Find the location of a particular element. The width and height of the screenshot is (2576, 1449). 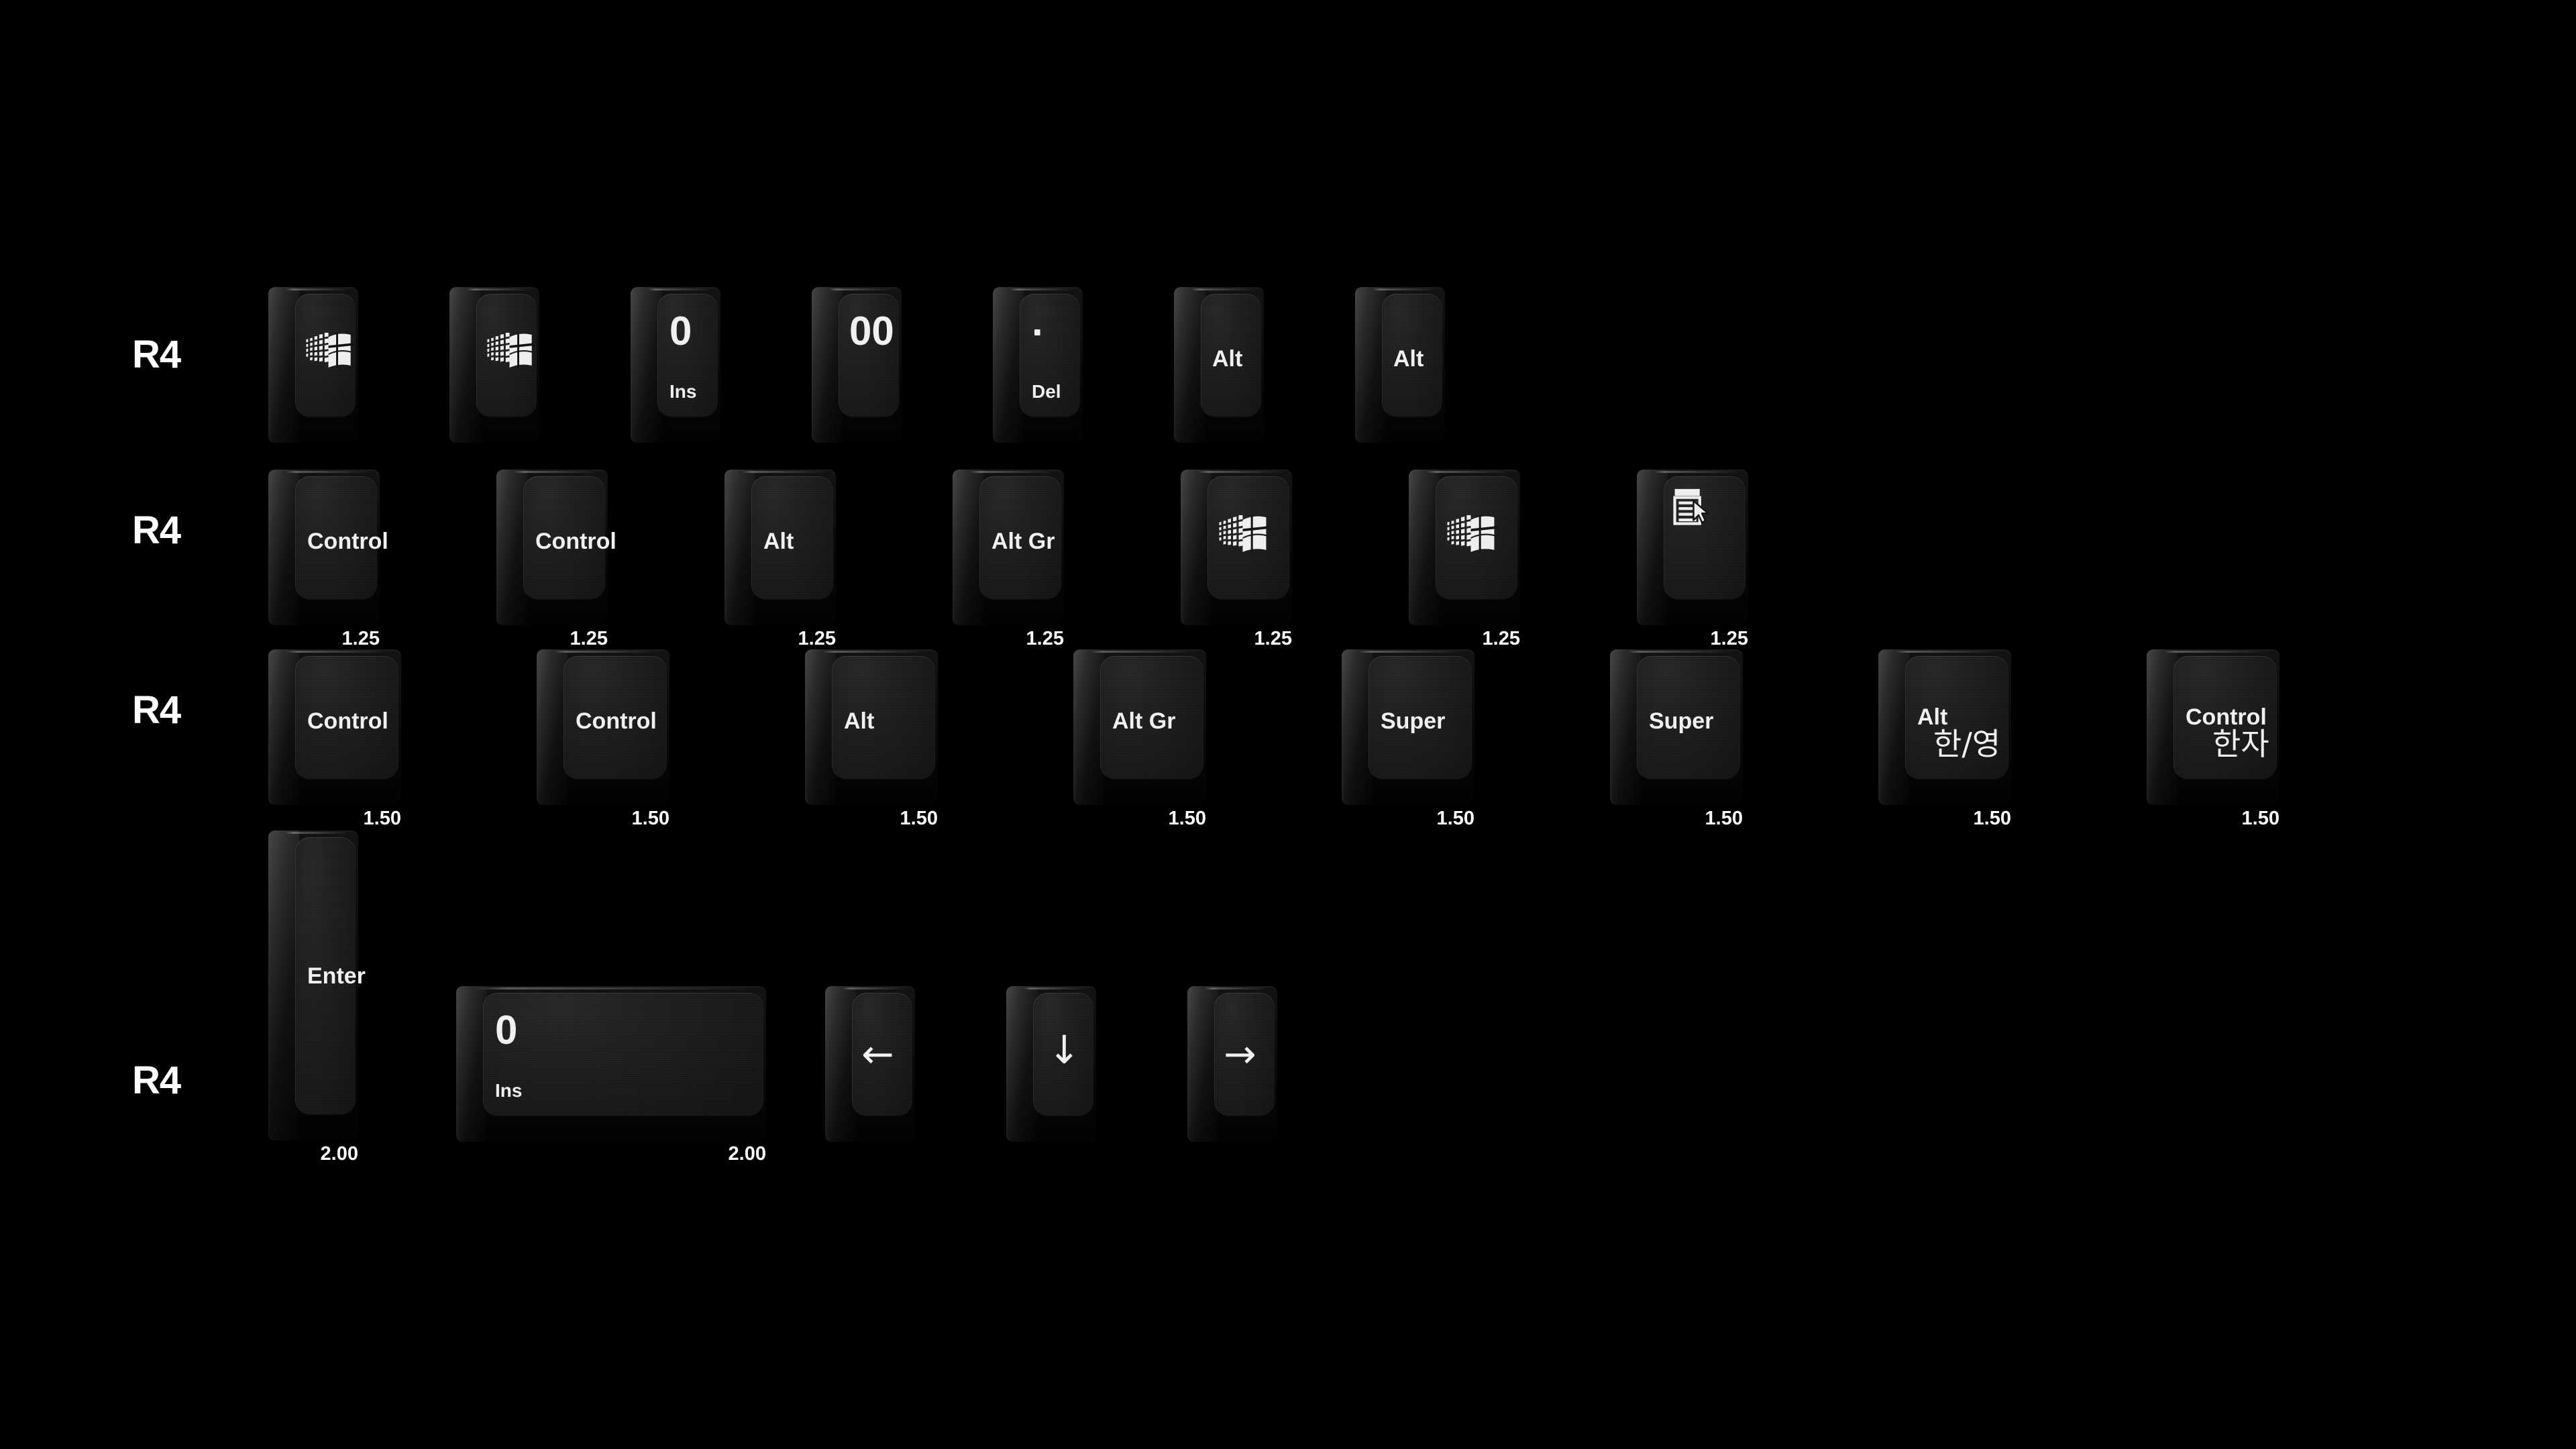

keycap-control-125-2: Control is located at coordinates (556, 547).